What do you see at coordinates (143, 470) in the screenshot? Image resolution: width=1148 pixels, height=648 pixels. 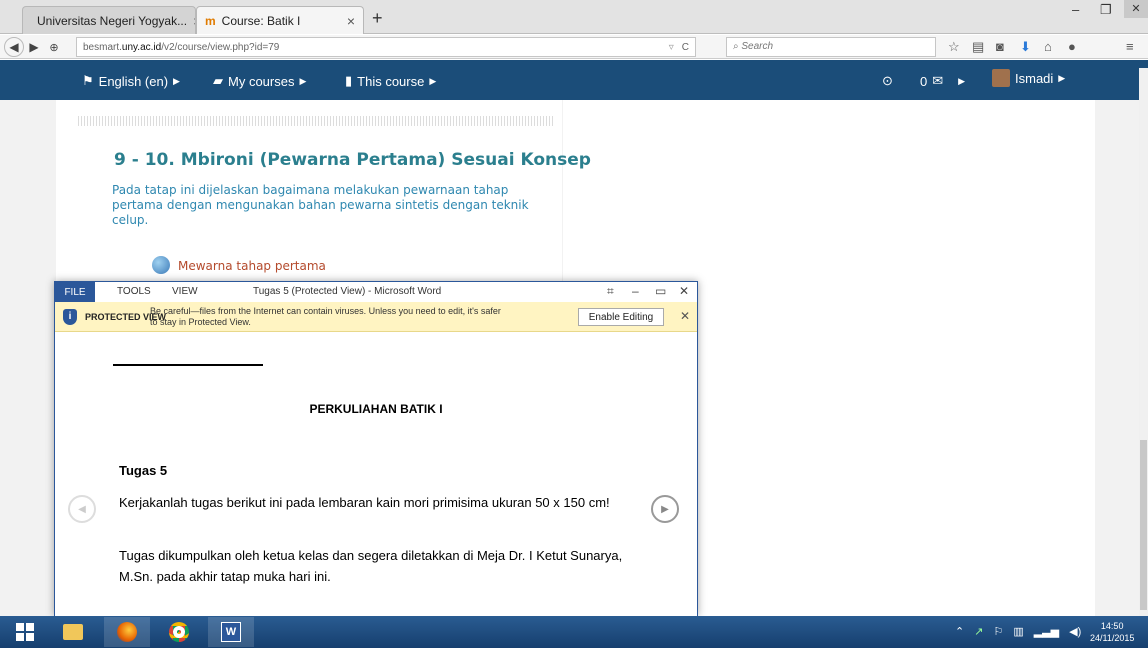 I see `document-subheading: Tugas 5` at bounding box center [143, 470].